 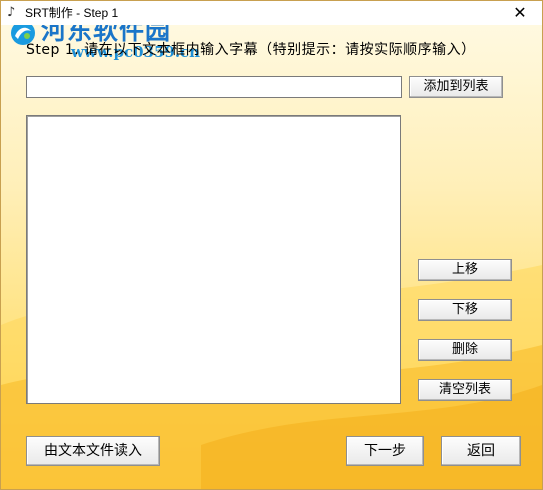 I want to click on move-down-button: 下移, so click(x=465, y=310).